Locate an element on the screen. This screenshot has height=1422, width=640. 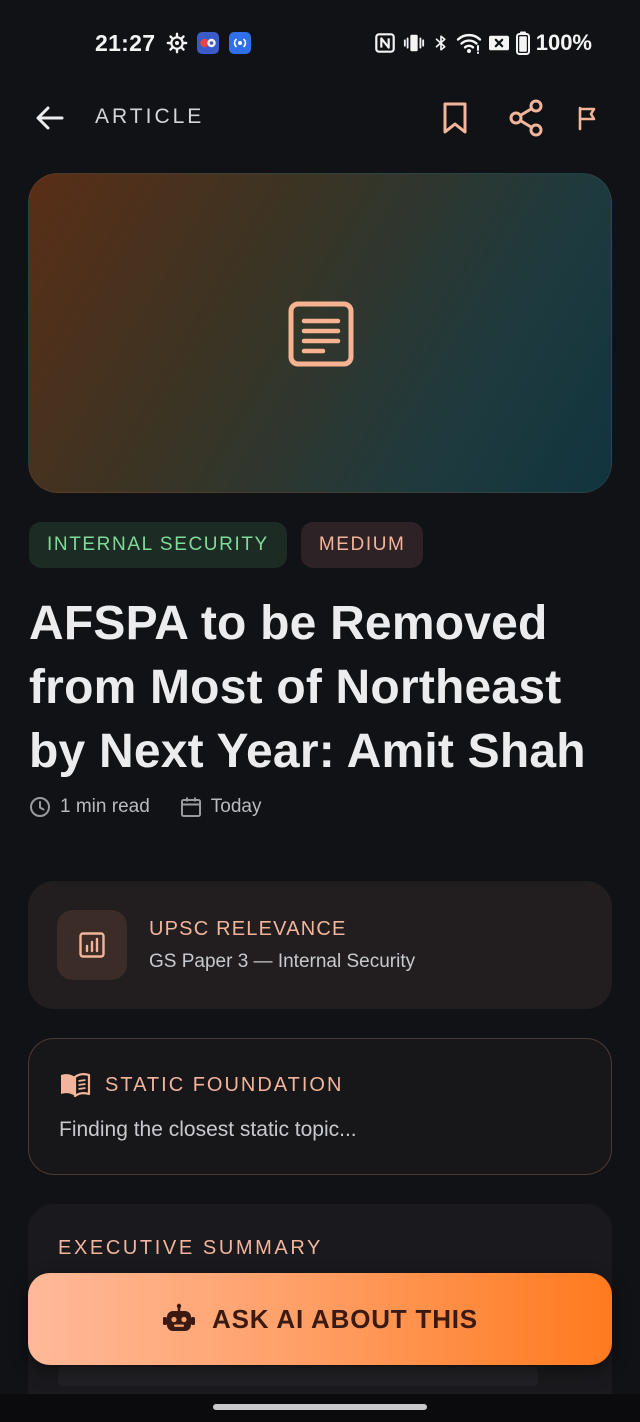
back-button is located at coordinates (50, 118).